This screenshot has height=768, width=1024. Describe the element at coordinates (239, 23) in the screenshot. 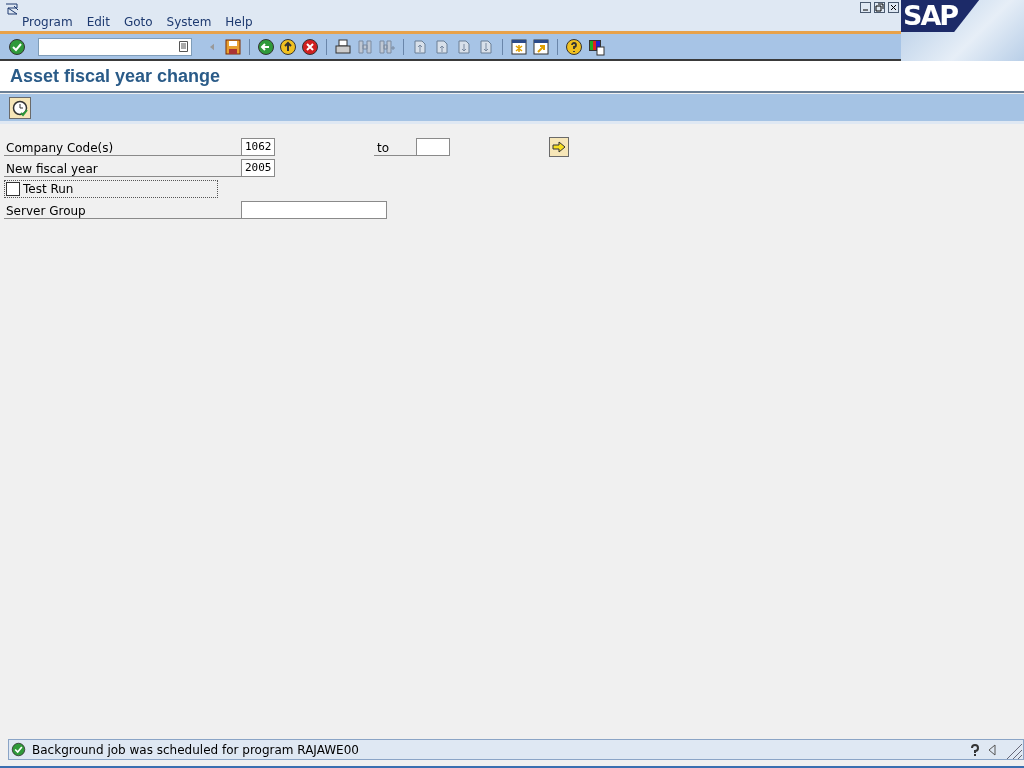

I see `menu-item: Help` at that location.